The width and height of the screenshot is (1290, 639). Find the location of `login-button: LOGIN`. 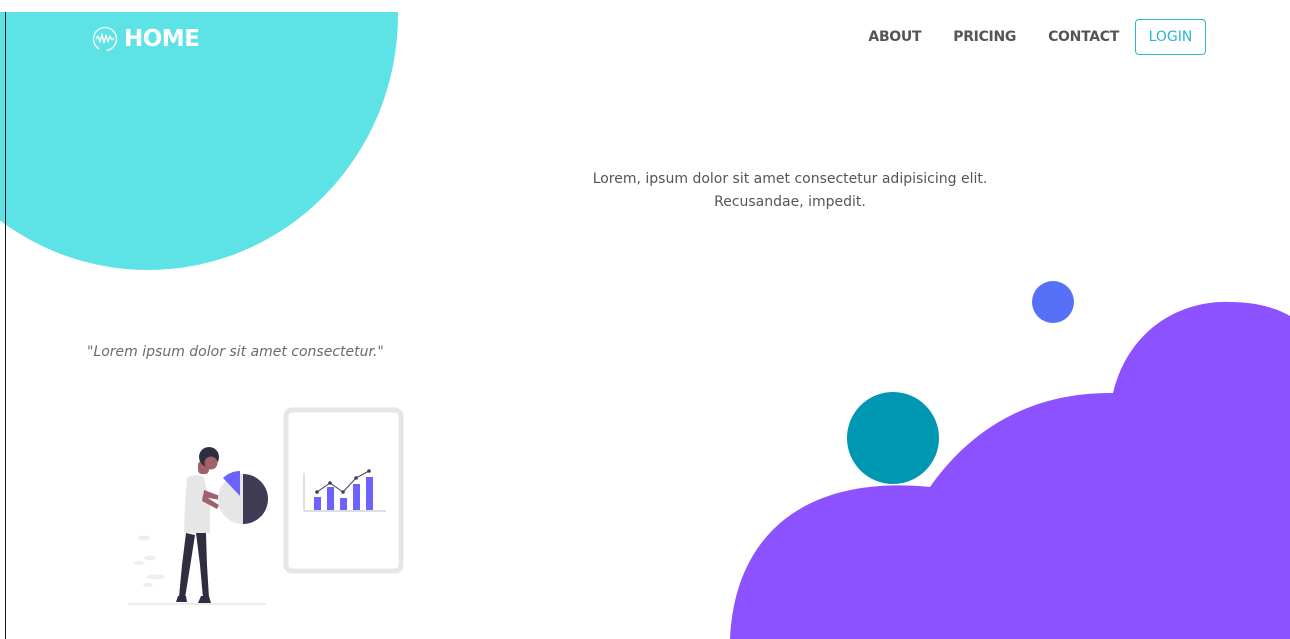

login-button: LOGIN is located at coordinates (1170, 37).